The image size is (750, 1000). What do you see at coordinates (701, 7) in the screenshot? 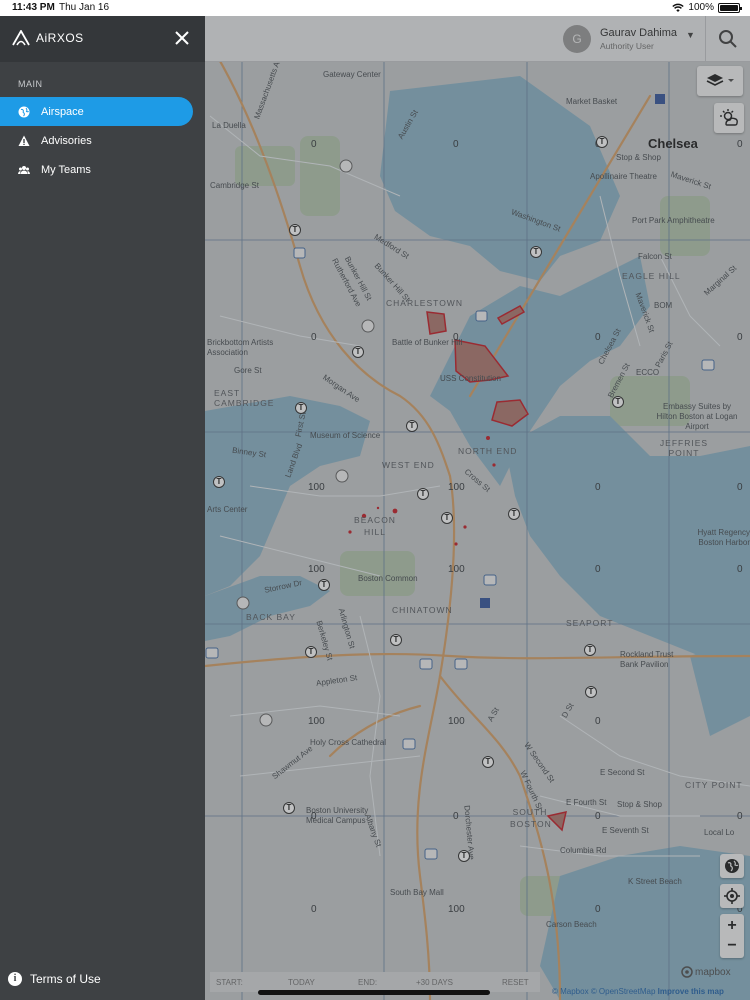
I see `battery-percent: 100%` at bounding box center [701, 7].